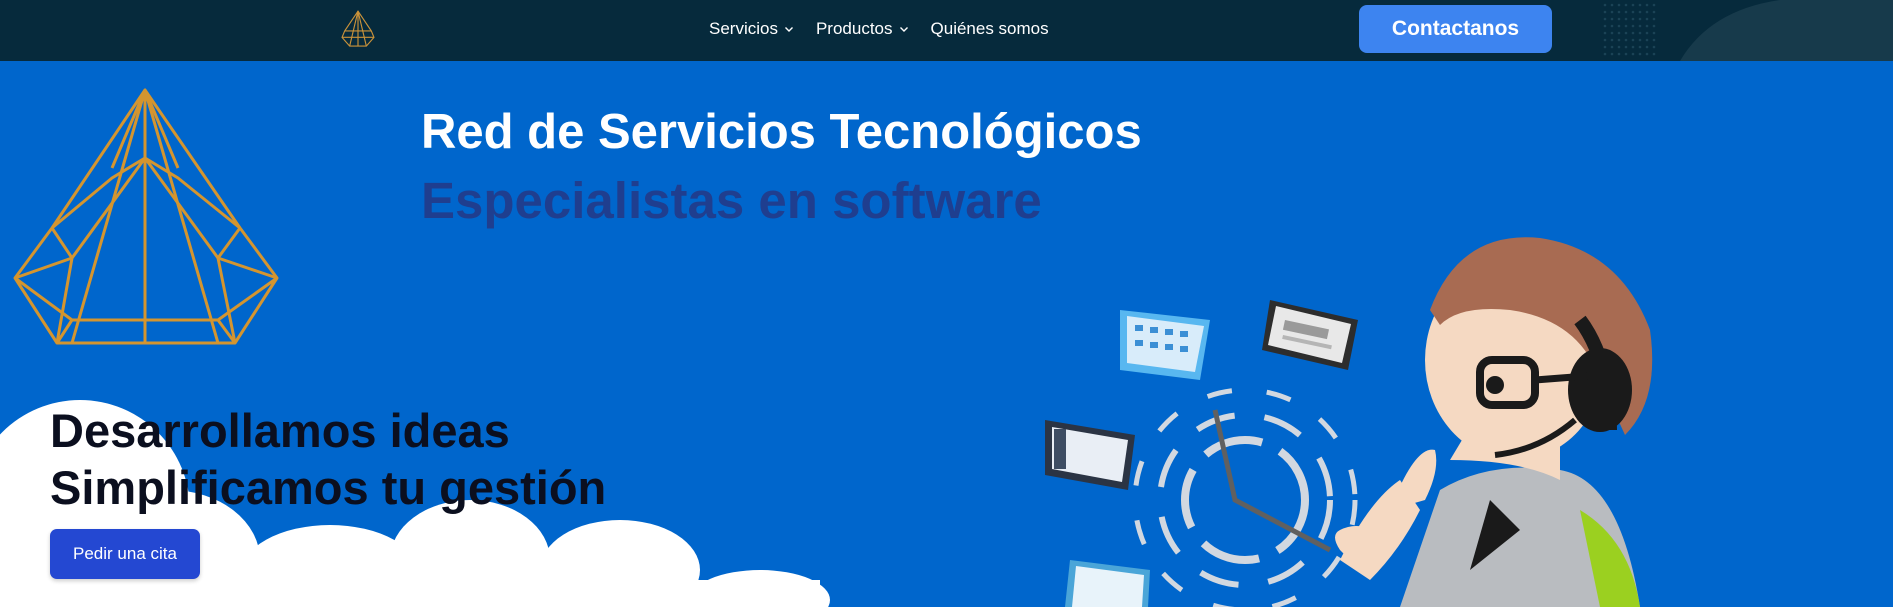  Describe the element at coordinates (280, 430) in the screenshot. I see `tagline-line-1: Desarrollamos ideas` at that location.